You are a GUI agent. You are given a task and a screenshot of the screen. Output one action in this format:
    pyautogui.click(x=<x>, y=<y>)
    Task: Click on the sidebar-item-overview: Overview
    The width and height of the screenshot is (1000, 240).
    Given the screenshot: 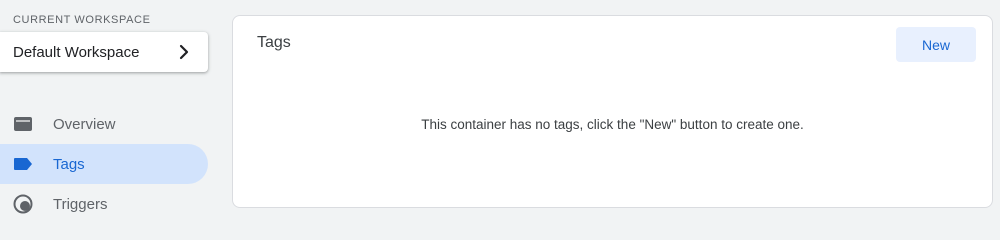 What is the action you would take?
    pyautogui.click(x=104, y=124)
    